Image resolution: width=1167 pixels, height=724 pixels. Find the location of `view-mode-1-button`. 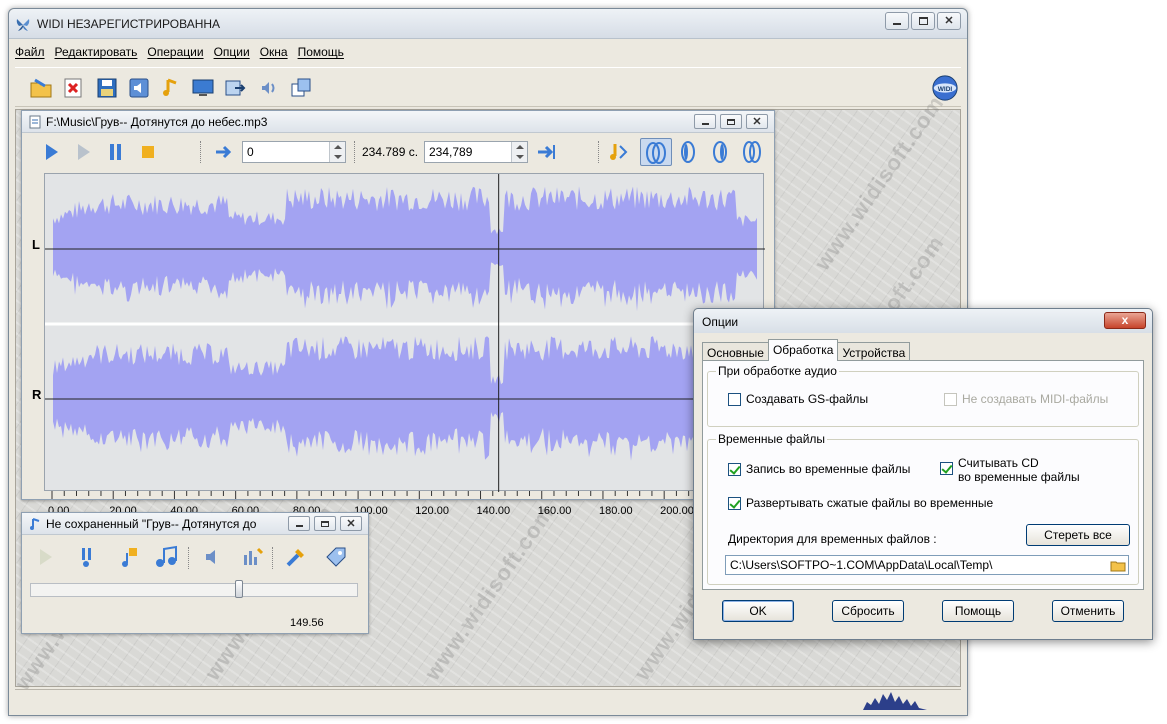

view-mode-1-button is located at coordinates (656, 152).